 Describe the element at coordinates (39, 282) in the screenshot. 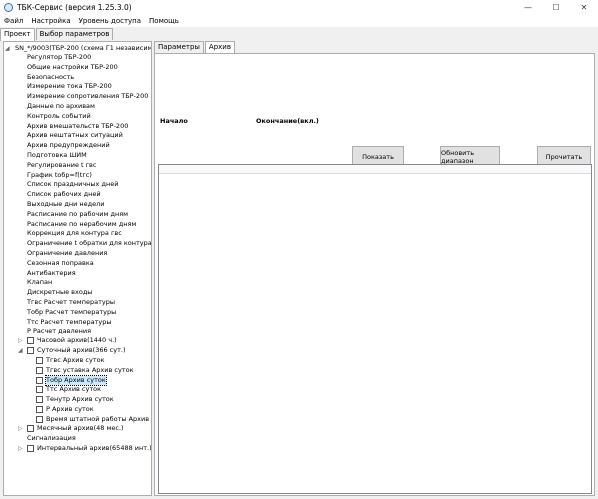

I see `tree-item: Клапан` at that location.